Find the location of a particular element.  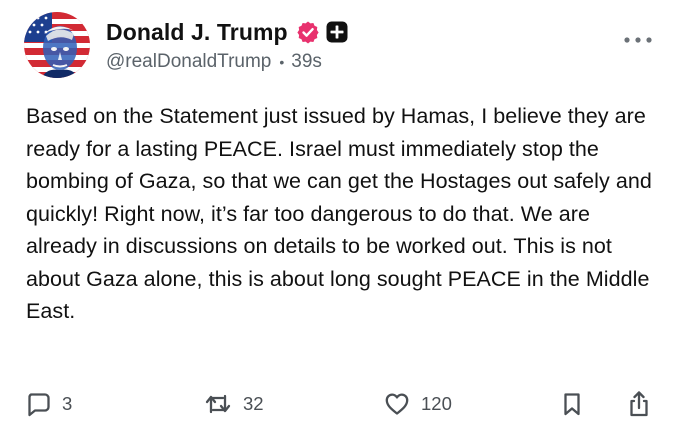

more-horizontal-icon is located at coordinates (638, 40).